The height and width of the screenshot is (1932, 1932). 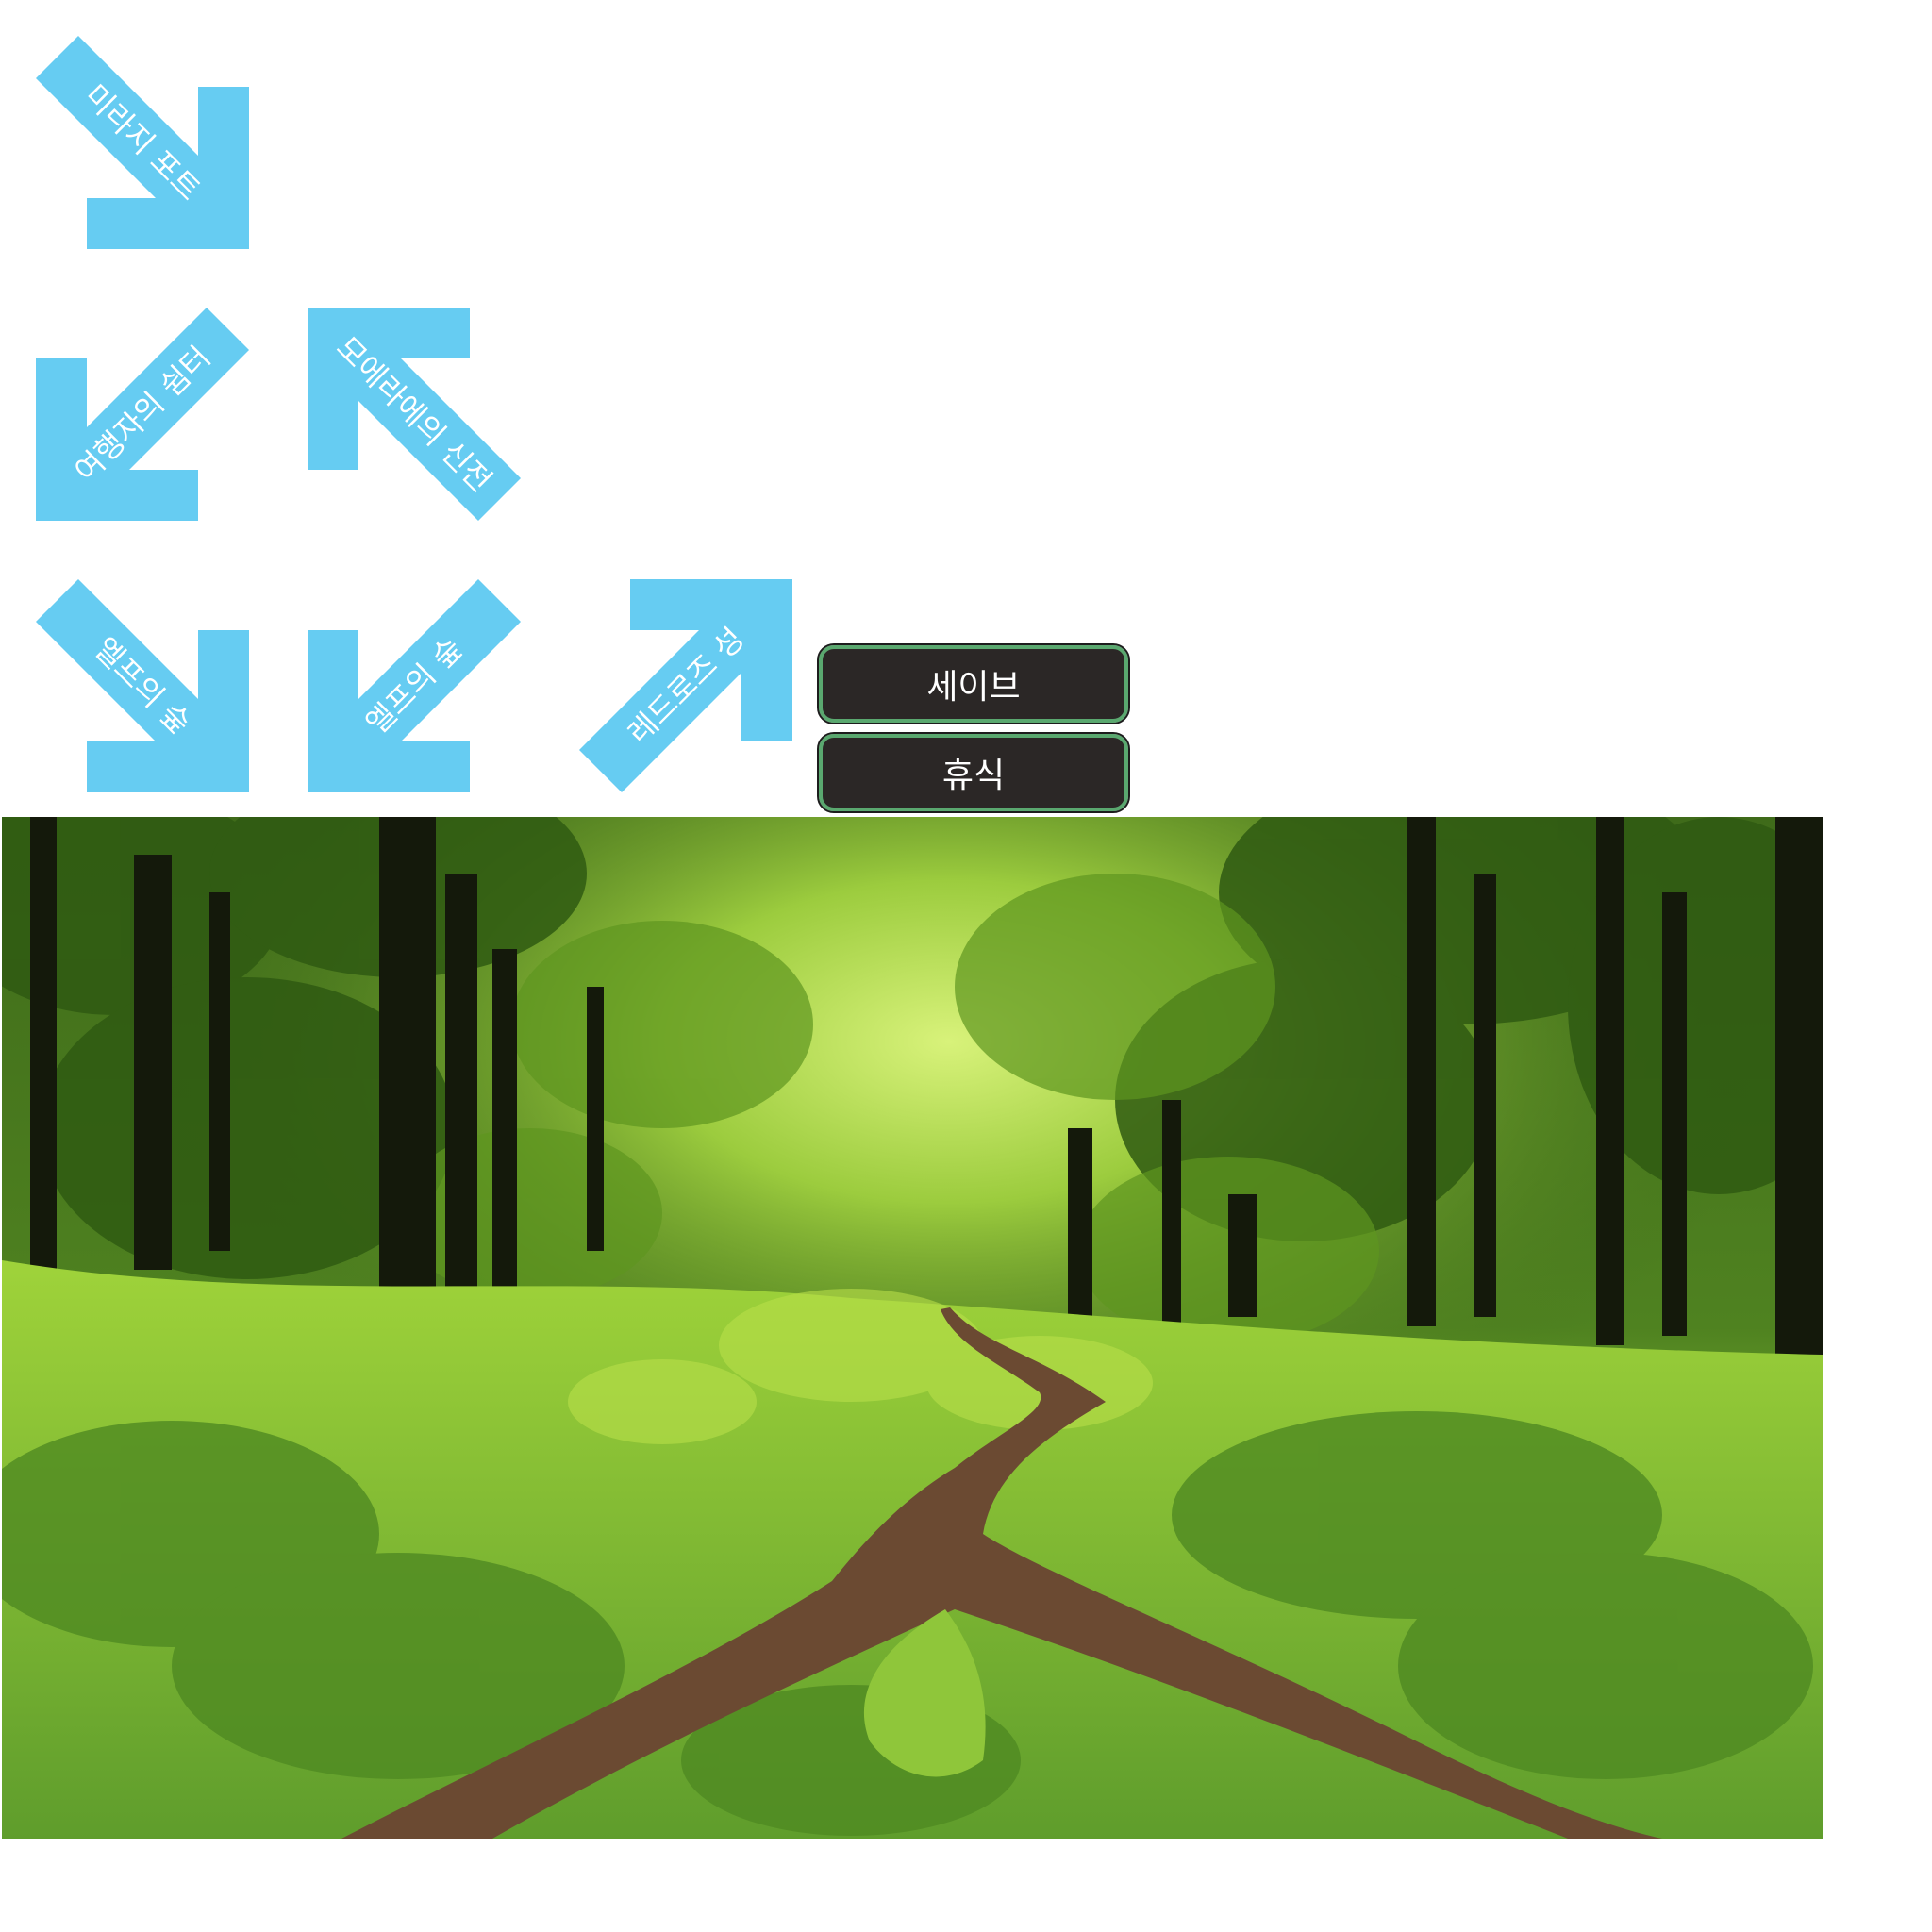 I want to click on destination-arrow-mirage-port: 미라지 포트, so click(x=142, y=142).